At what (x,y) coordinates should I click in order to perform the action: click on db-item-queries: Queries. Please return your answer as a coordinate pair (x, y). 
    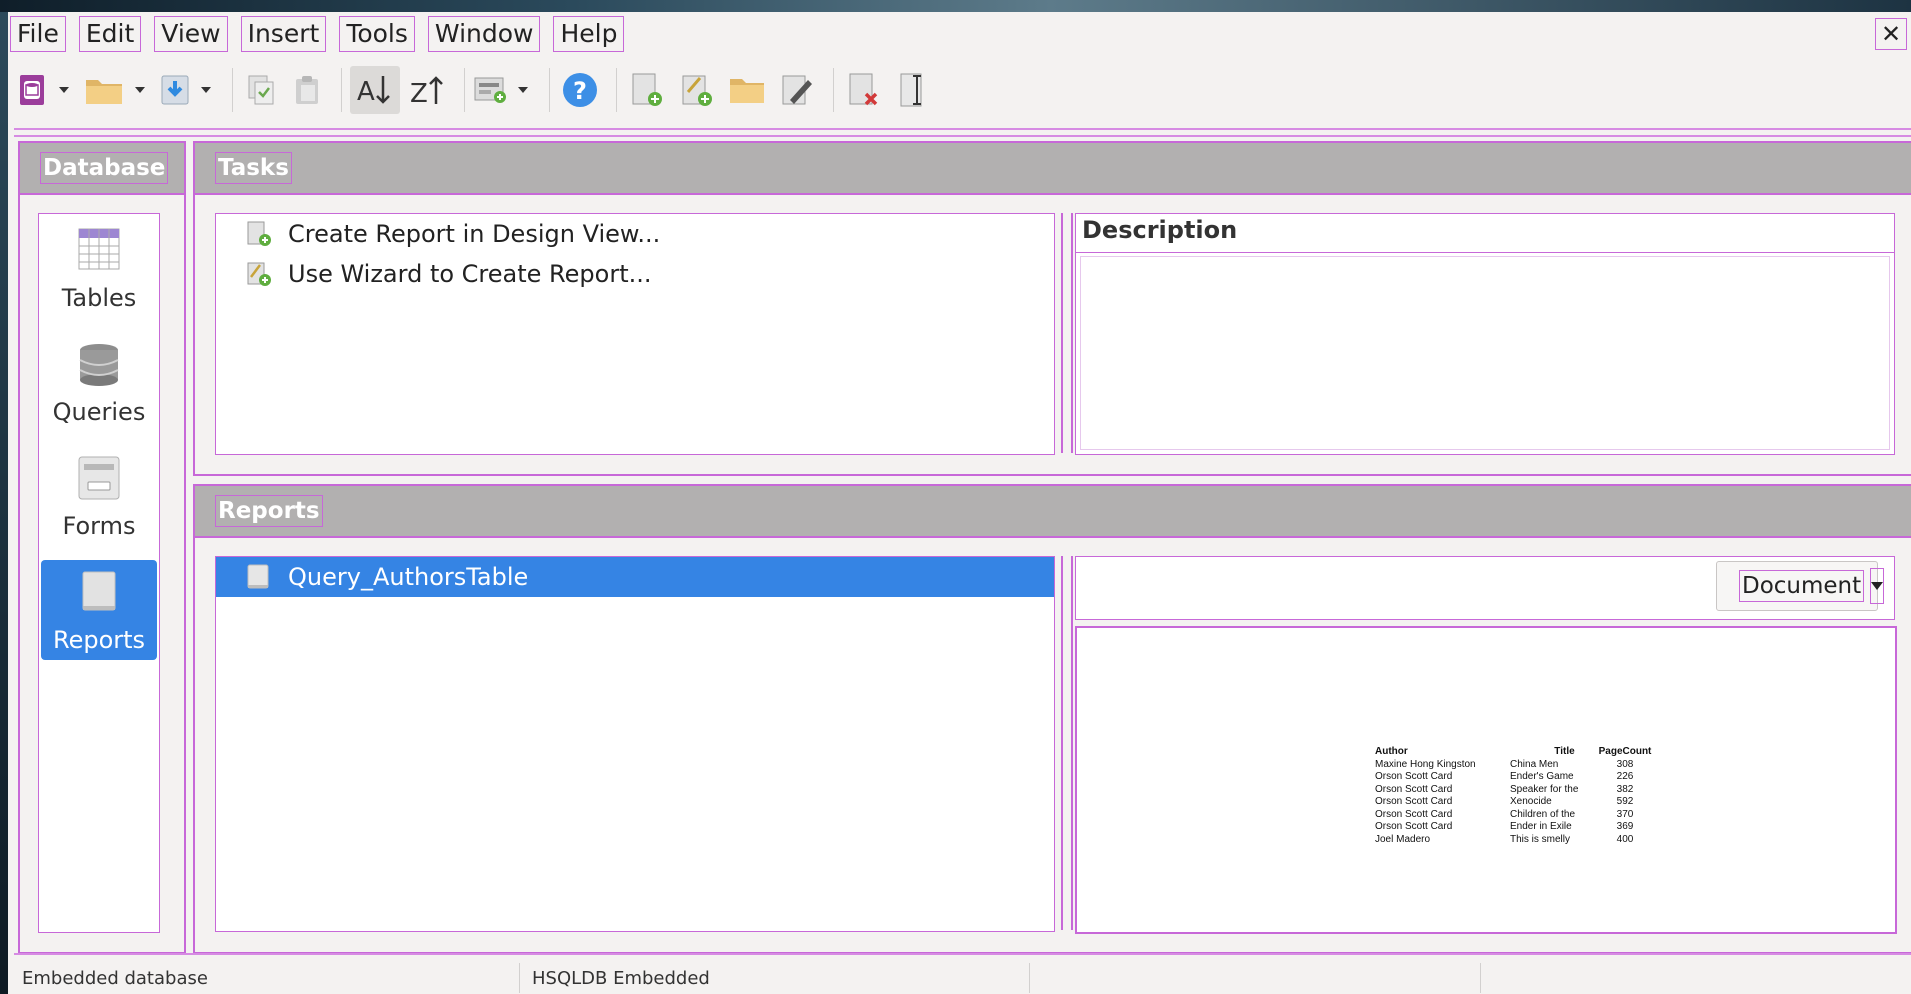
    Looking at the image, I should click on (99, 382).